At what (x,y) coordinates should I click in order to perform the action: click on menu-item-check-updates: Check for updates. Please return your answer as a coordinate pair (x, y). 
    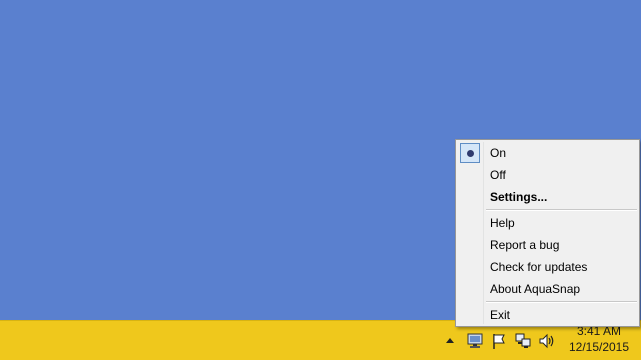
    Looking at the image, I should click on (547, 267).